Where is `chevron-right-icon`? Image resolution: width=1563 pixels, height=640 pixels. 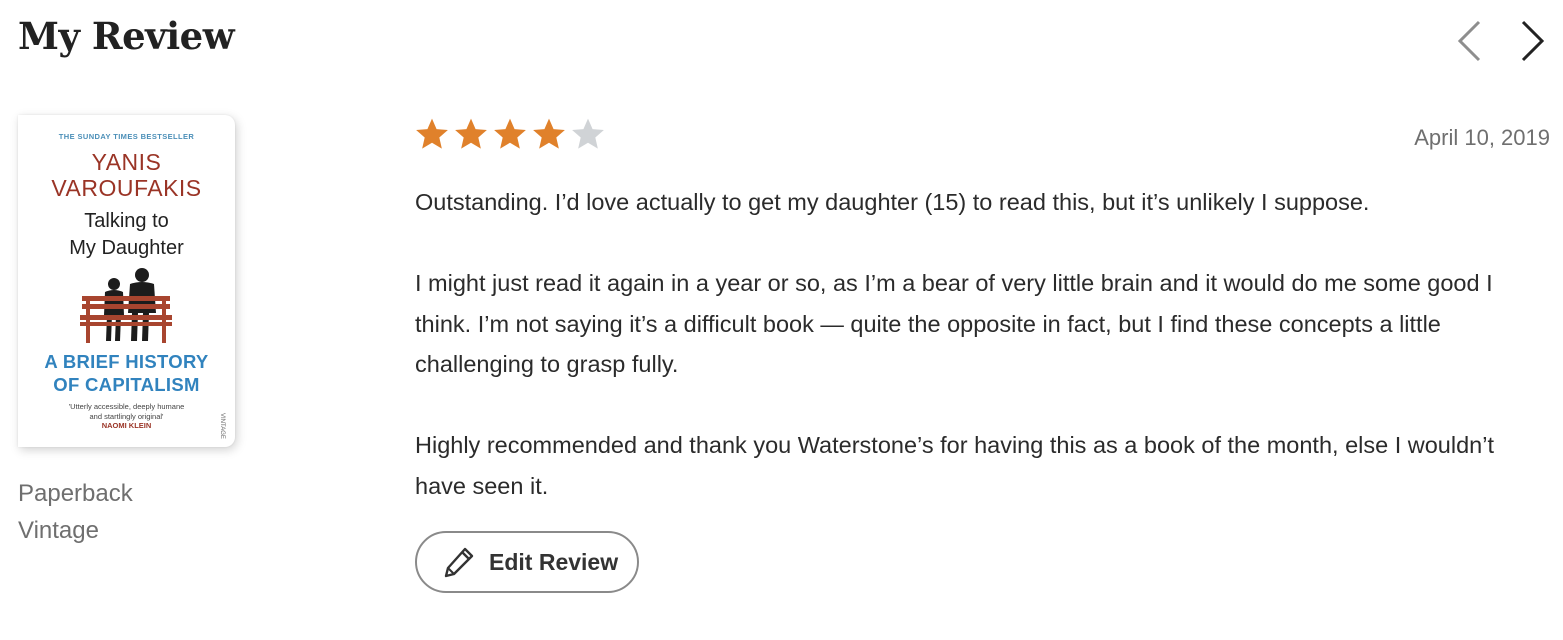 chevron-right-icon is located at coordinates (1534, 41).